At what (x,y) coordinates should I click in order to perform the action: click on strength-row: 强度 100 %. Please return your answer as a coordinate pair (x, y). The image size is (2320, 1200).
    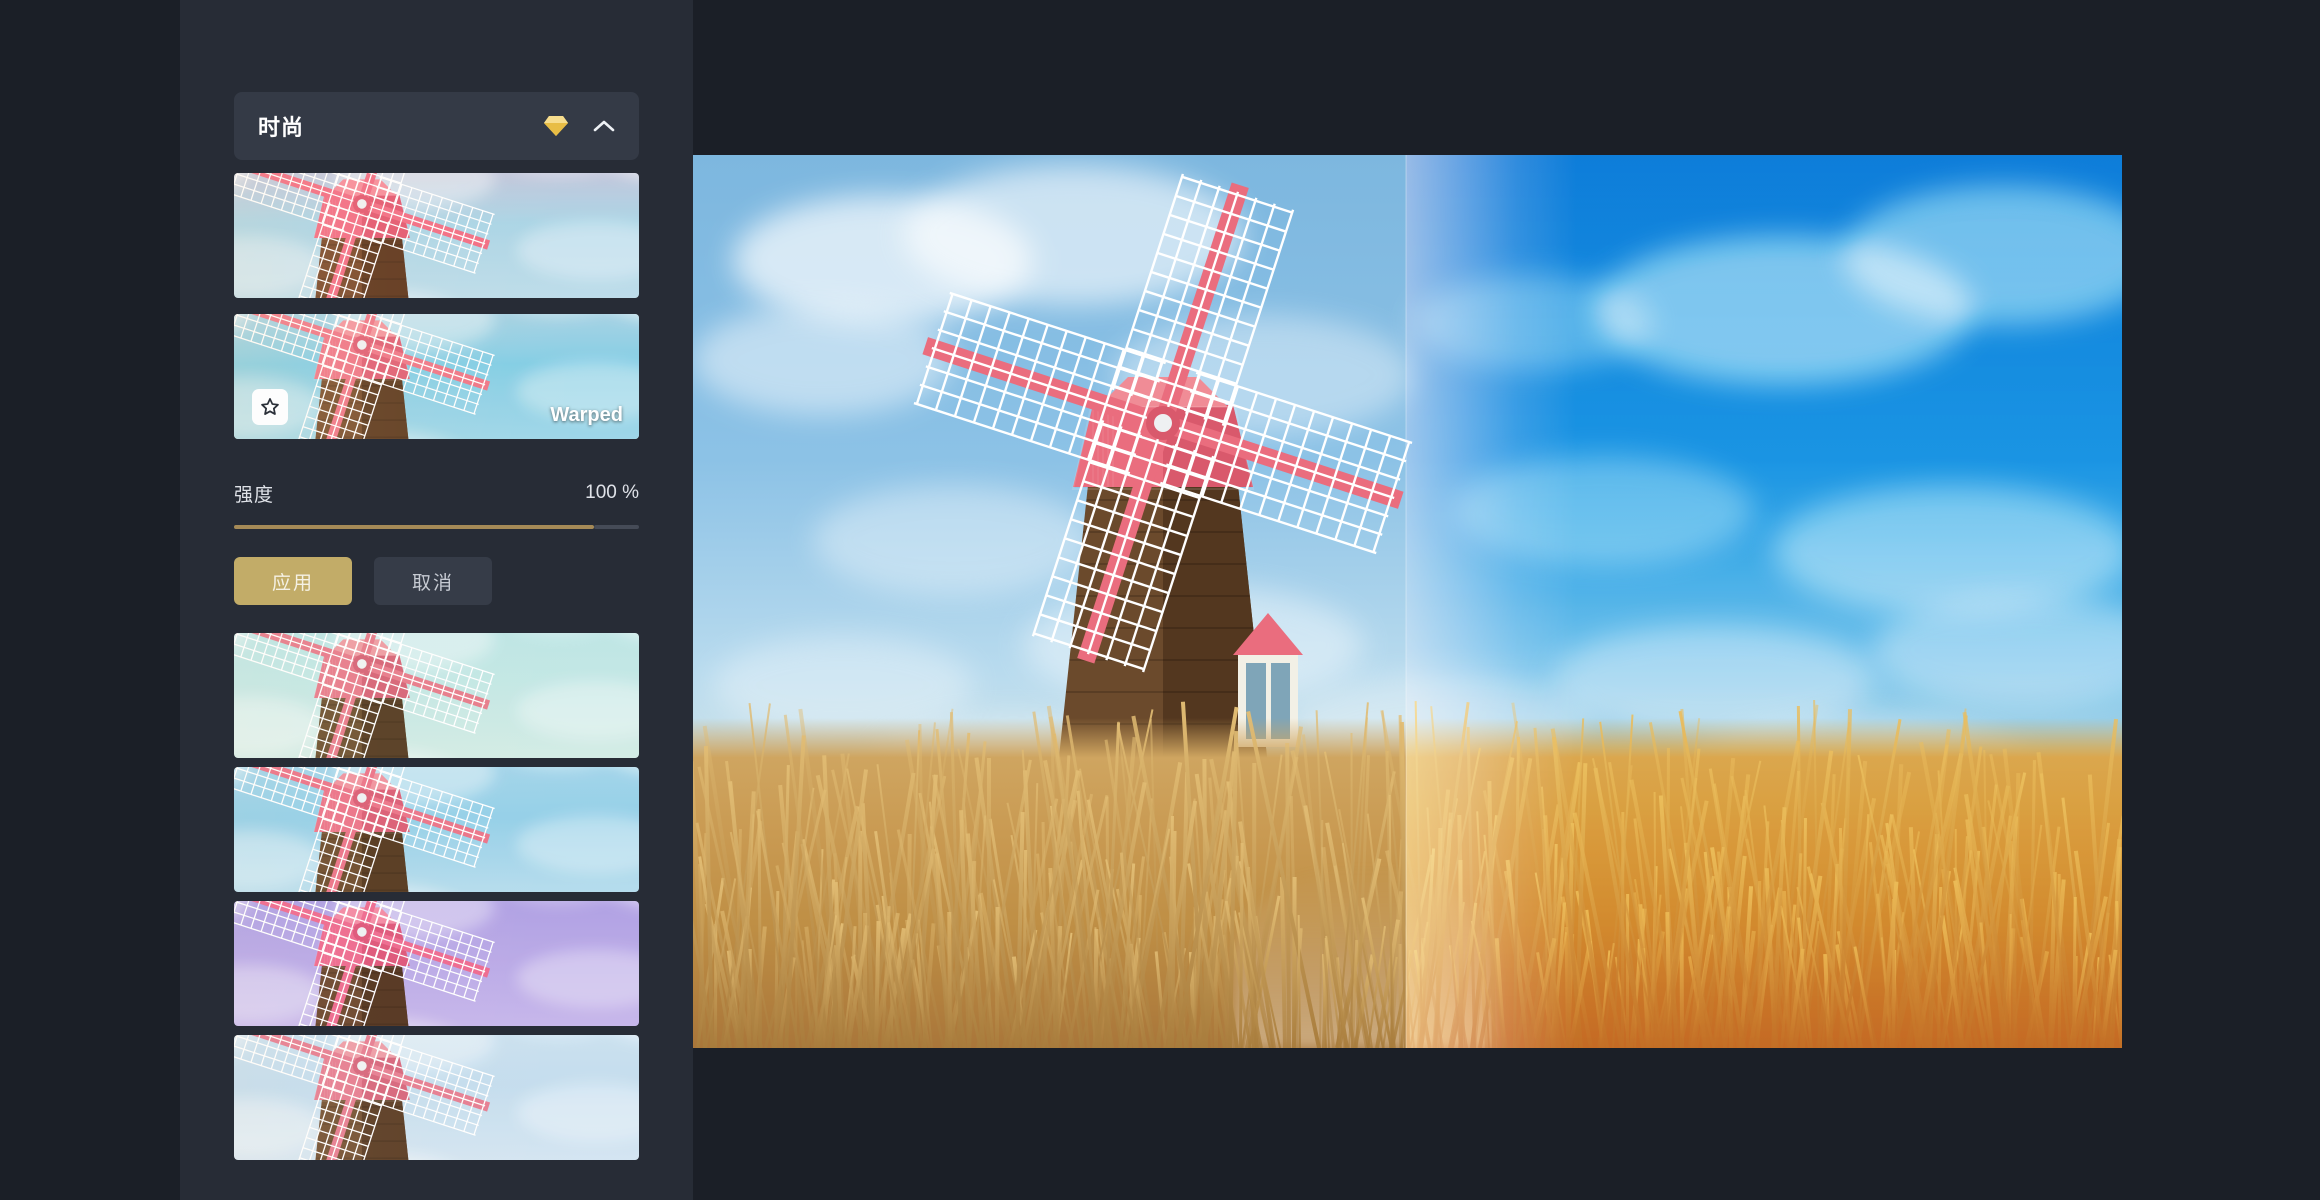
    Looking at the image, I should click on (436, 493).